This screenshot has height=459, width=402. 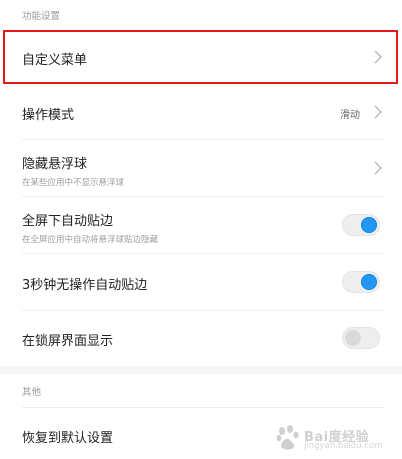 I want to click on row-idle-snap: 3秒钟无操作自动贴边, so click(x=201, y=282).